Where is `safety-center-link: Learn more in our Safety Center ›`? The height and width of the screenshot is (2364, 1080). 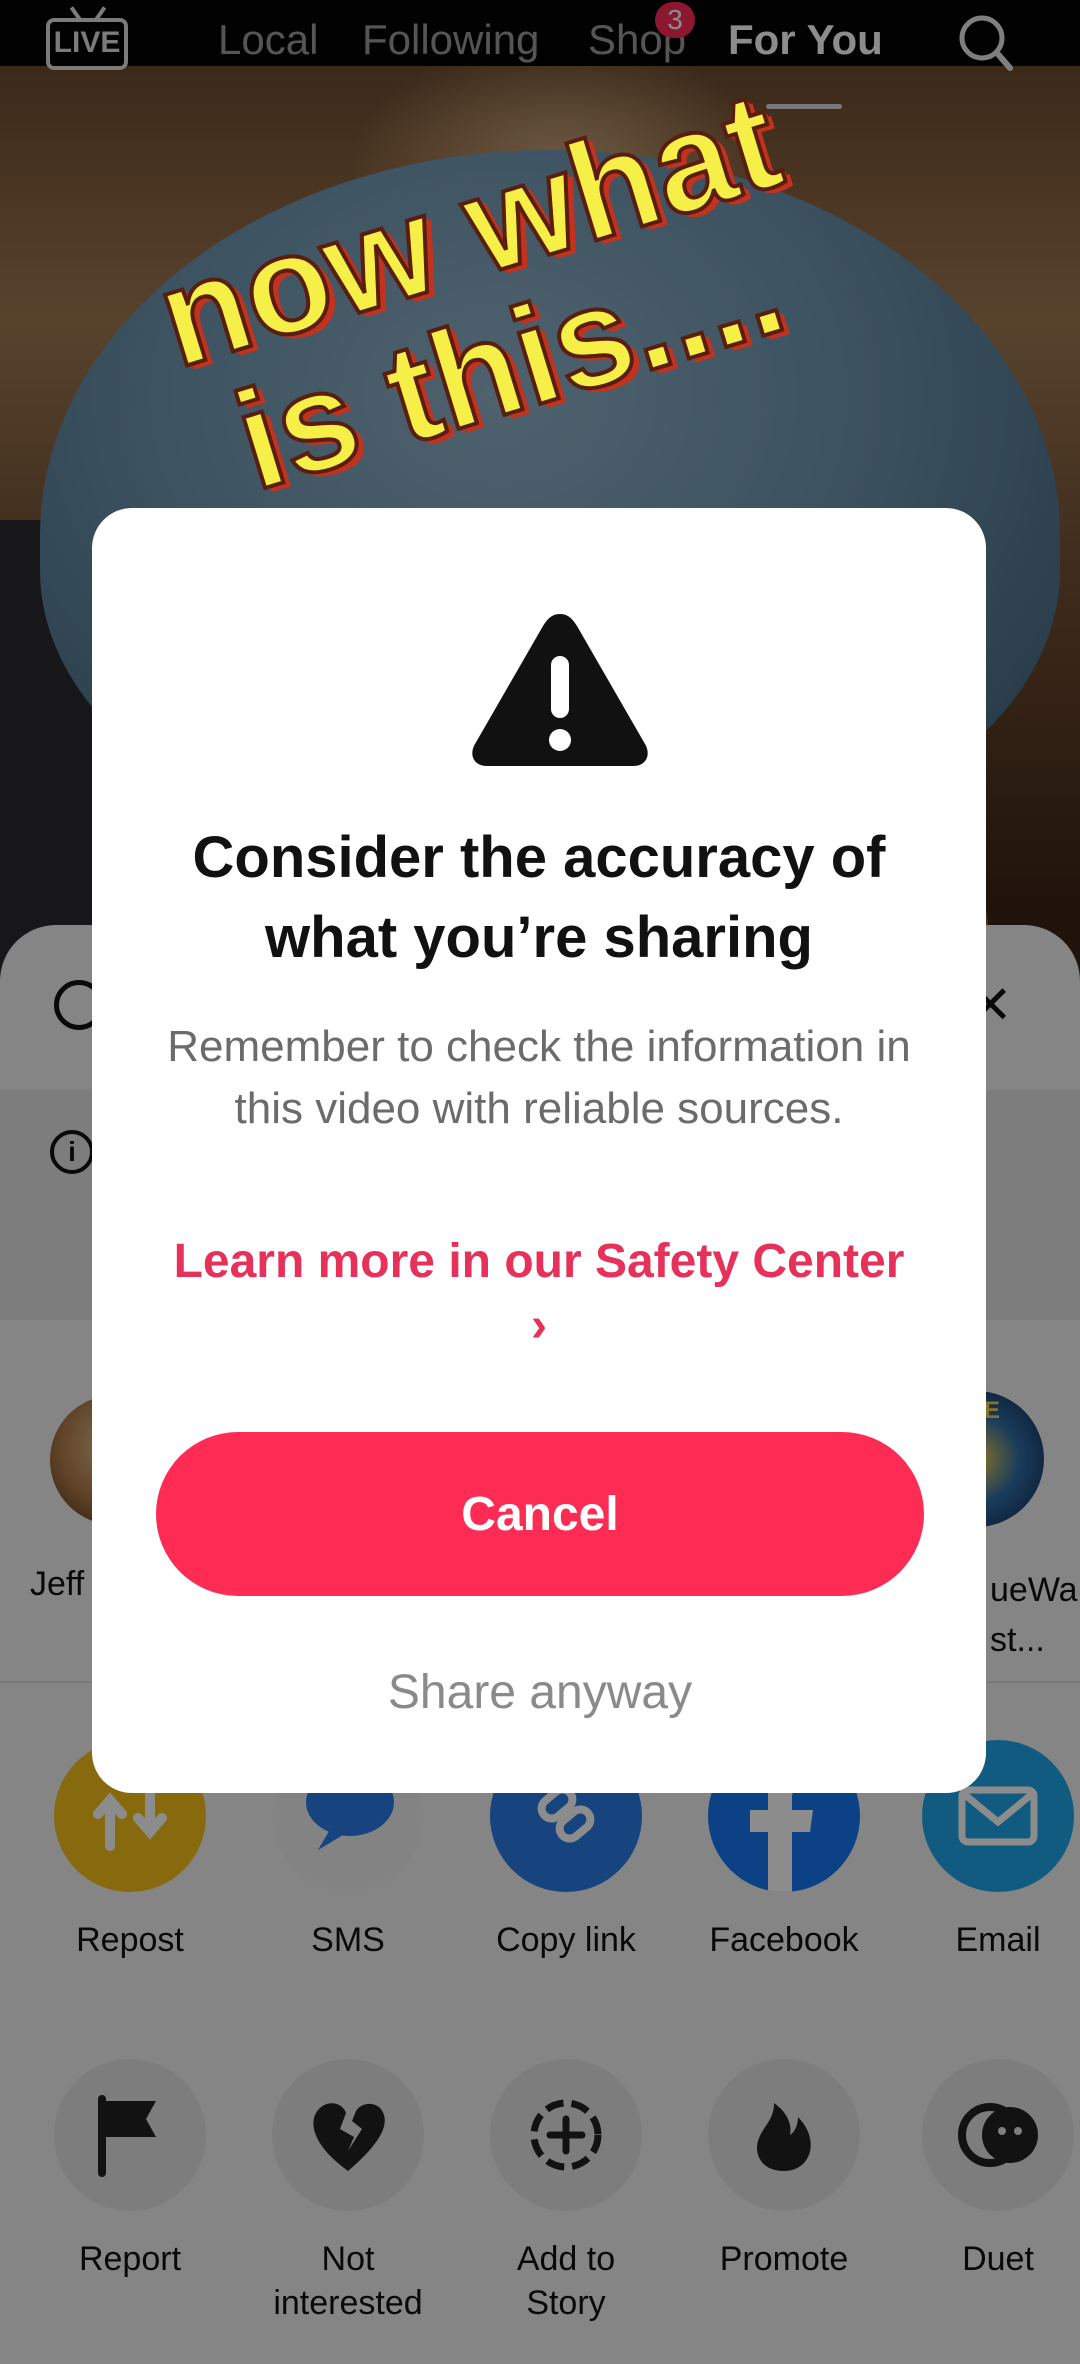 safety-center-link: Learn more in our Safety Center › is located at coordinates (539, 1294).